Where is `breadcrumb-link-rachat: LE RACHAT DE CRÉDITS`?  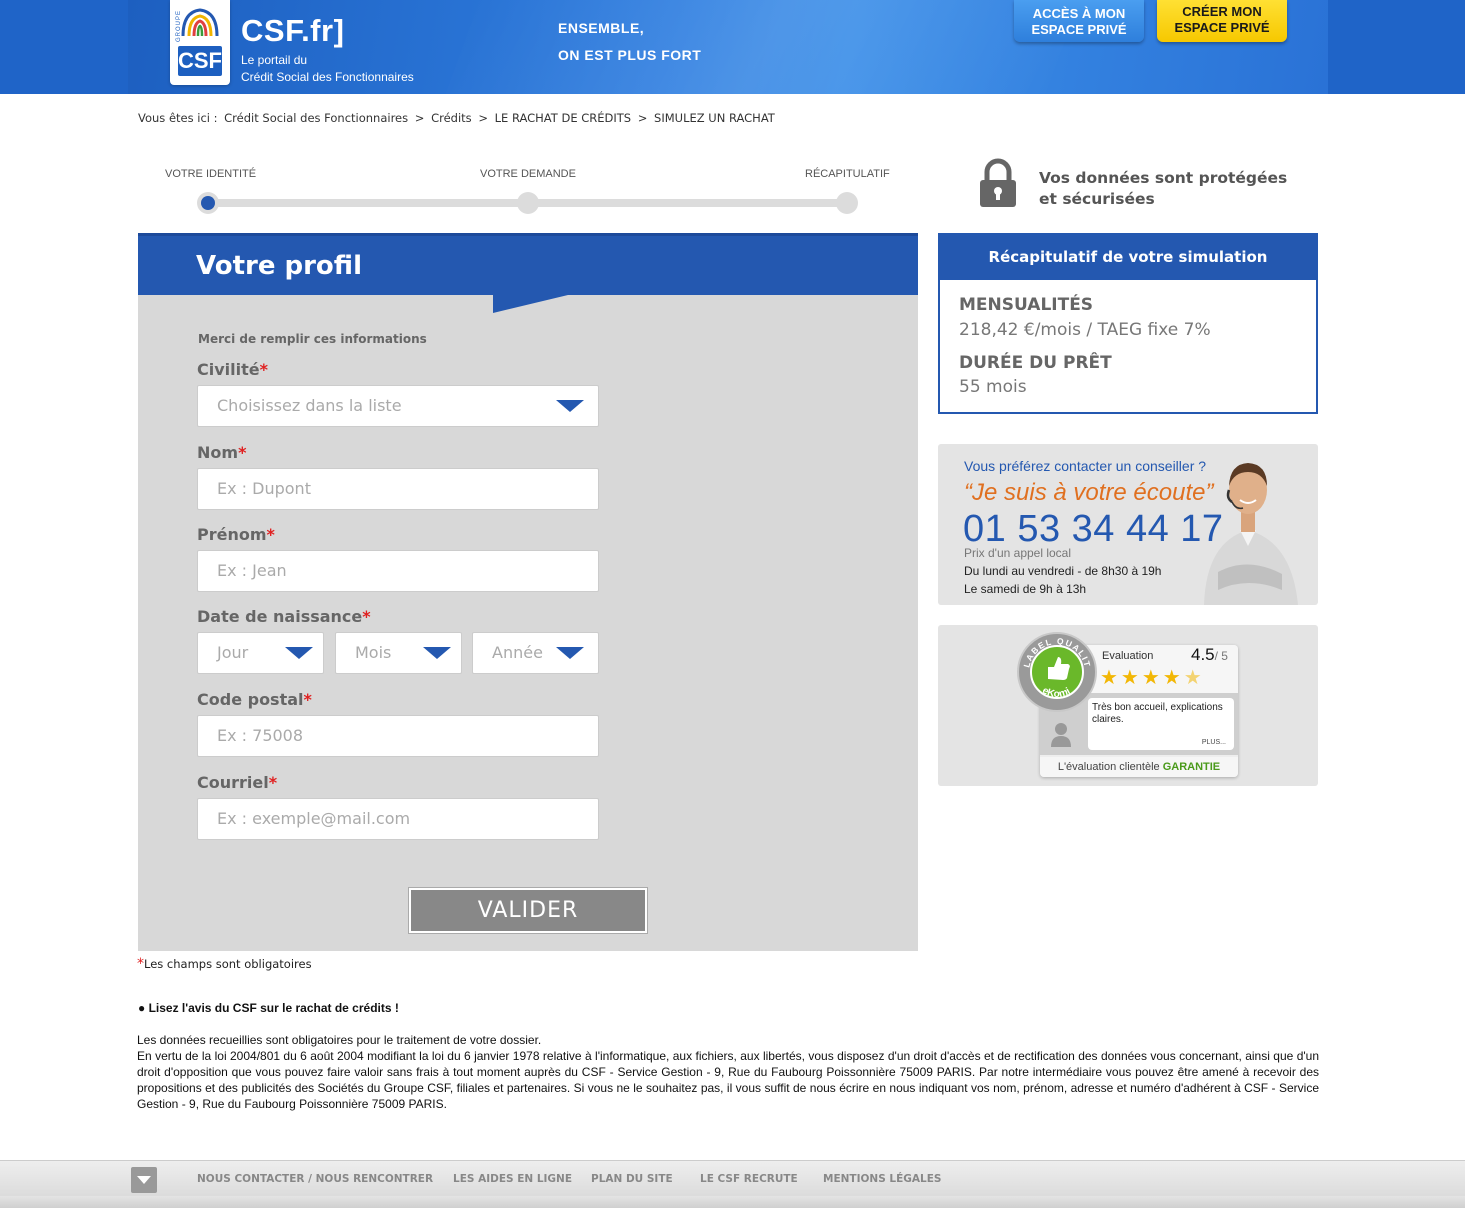 breadcrumb-link-rachat: LE RACHAT DE CRÉDITS is located at coordinates (563, 118).